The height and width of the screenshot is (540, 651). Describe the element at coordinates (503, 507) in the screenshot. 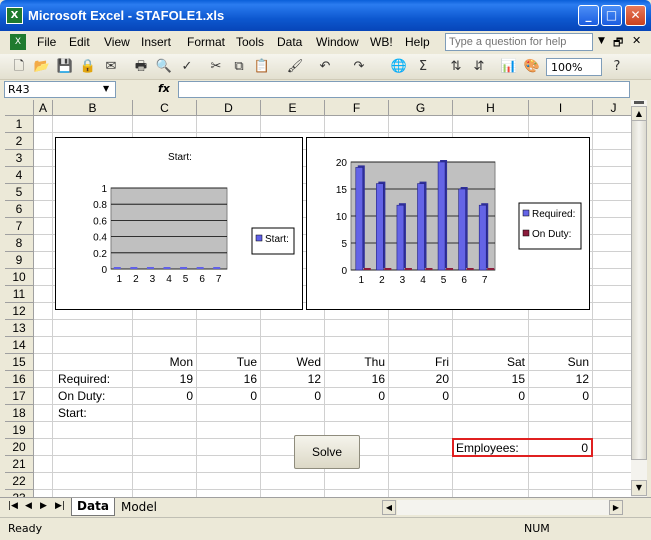

I see `horizontal-scrollbar` at that location.